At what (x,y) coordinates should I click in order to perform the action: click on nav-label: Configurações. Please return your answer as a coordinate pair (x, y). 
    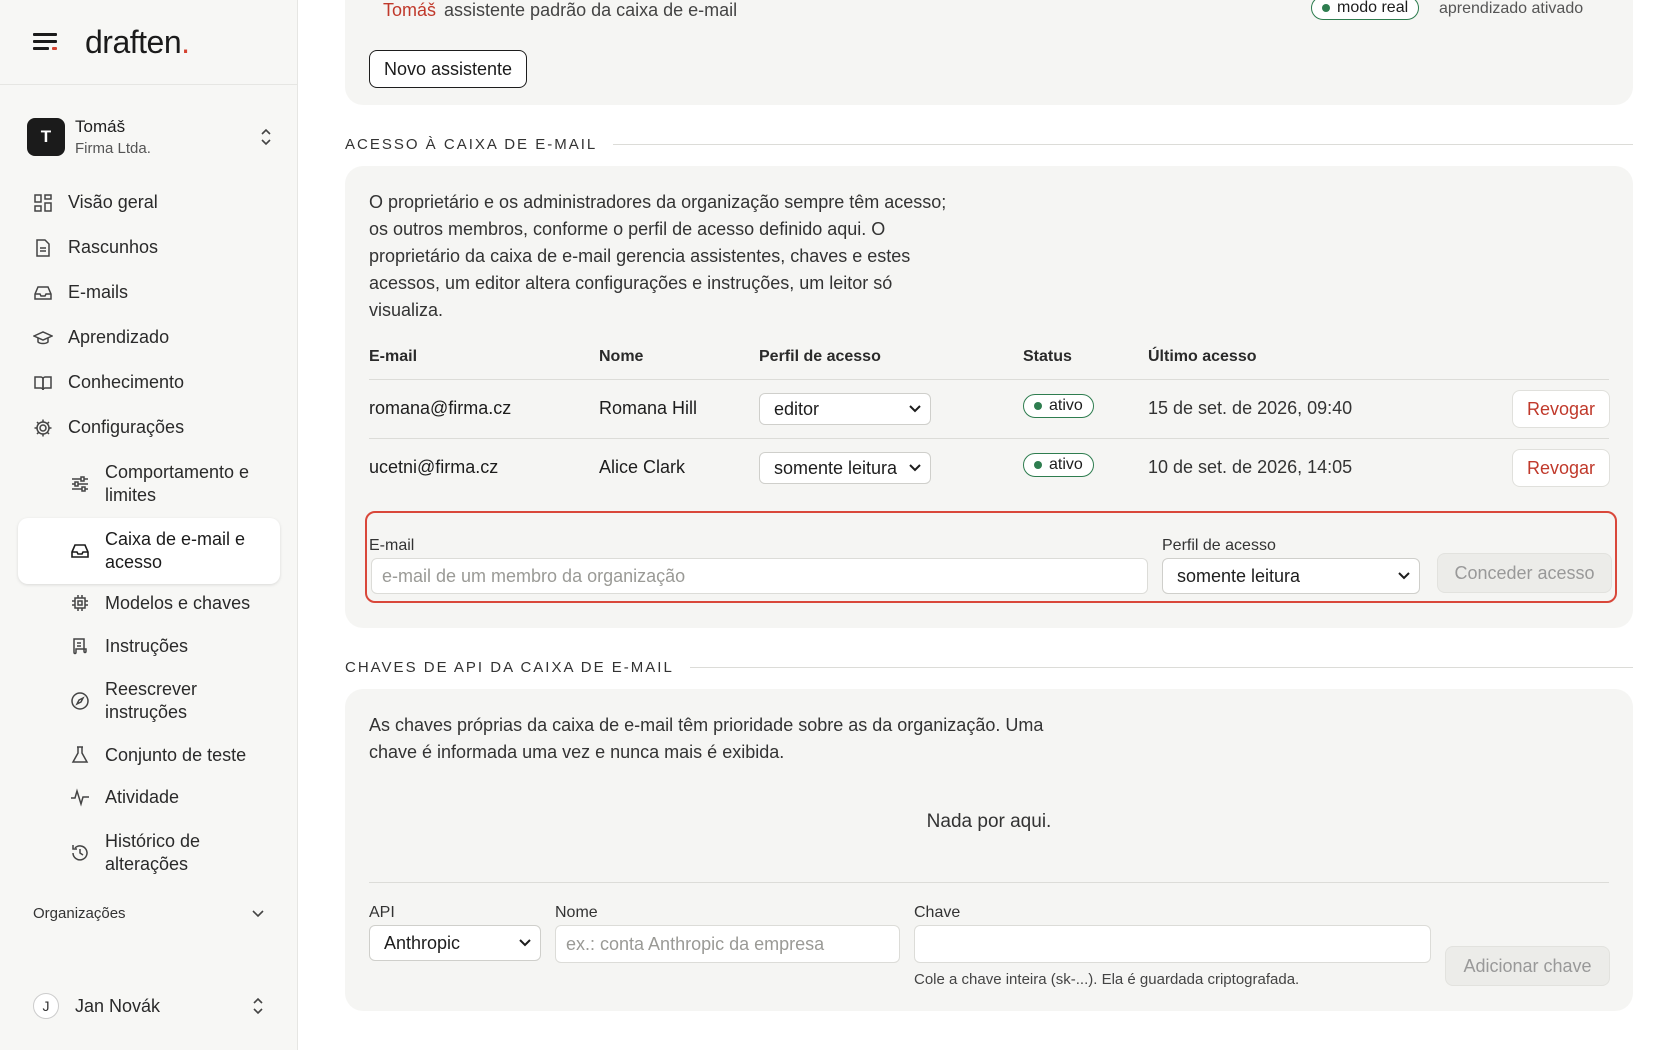
    Looking at the image, I should click on (126, 427).